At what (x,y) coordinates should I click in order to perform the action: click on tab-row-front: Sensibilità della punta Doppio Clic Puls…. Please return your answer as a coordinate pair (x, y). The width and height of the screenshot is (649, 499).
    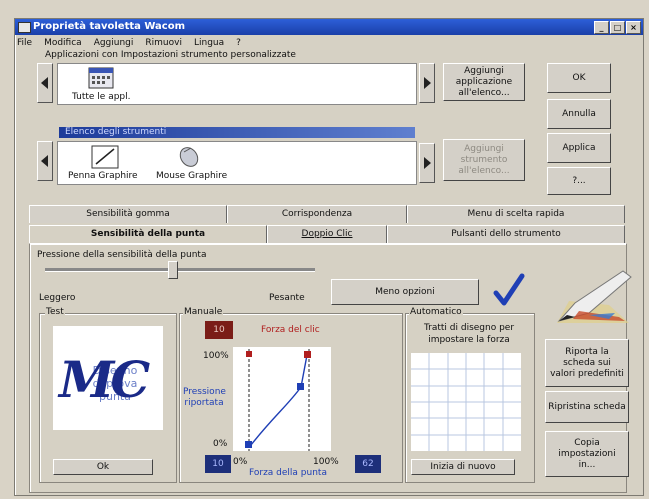
    Looking at the image, I should click on (327, 234).